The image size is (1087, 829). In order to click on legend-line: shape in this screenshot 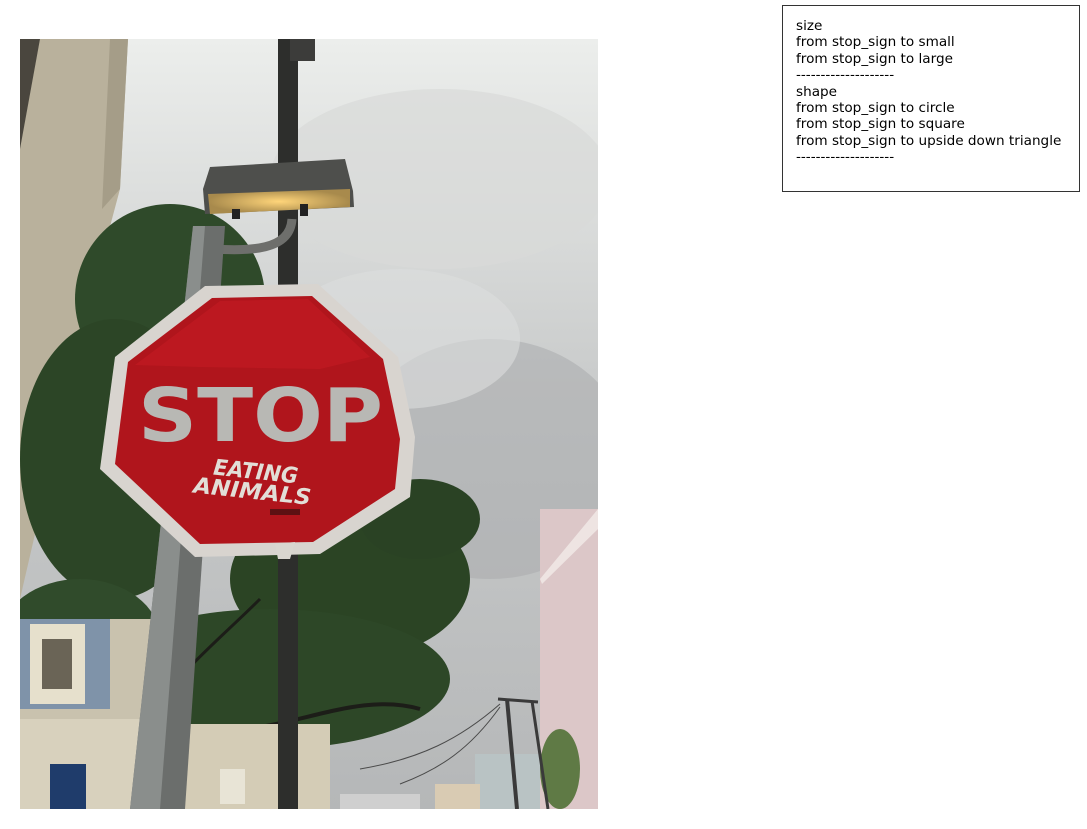, I will do `click(817, 91)`.